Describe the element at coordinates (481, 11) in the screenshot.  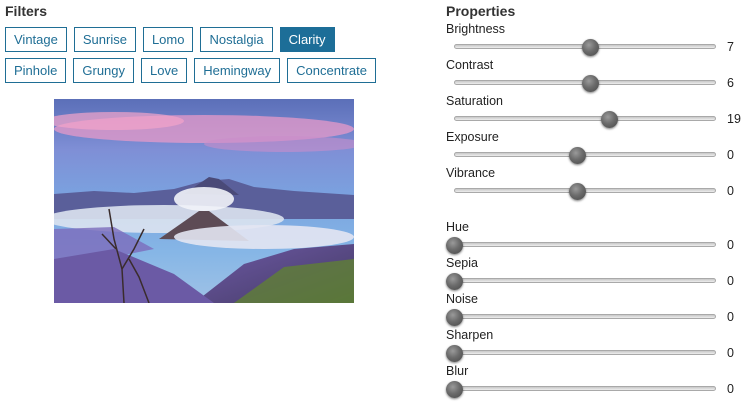
I see `properties-heading: Properties` at that location.